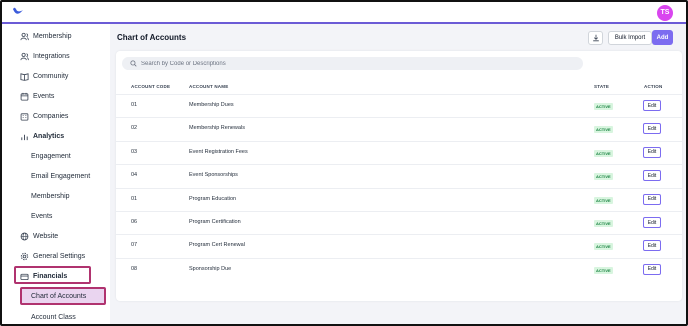 The width and height of the screenshot is (688, 326). I want to click on sidebar-item-membership: Membership, so click(46, 36).